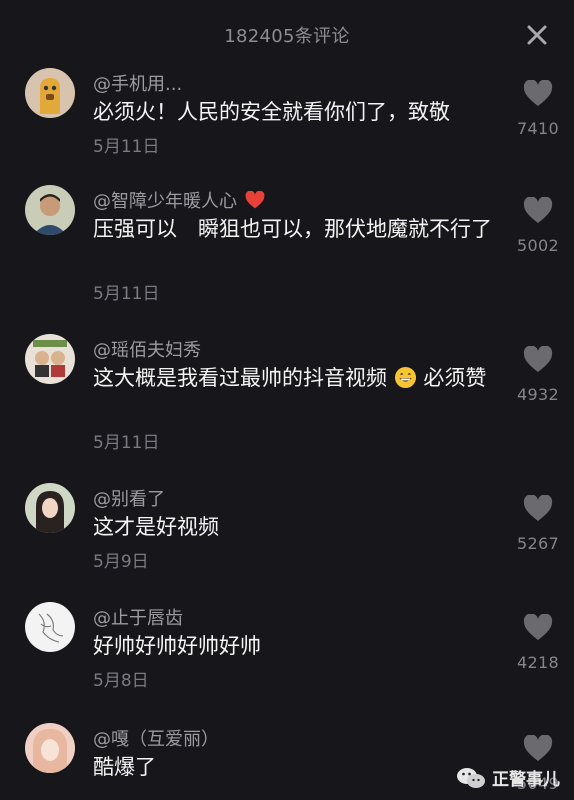 The width and height of the screenshot is (574, 800). What do you see at coordinates (471, 777) in the screenshot?
I see `wechat-logo-icon` at bounding box center [471, 777].